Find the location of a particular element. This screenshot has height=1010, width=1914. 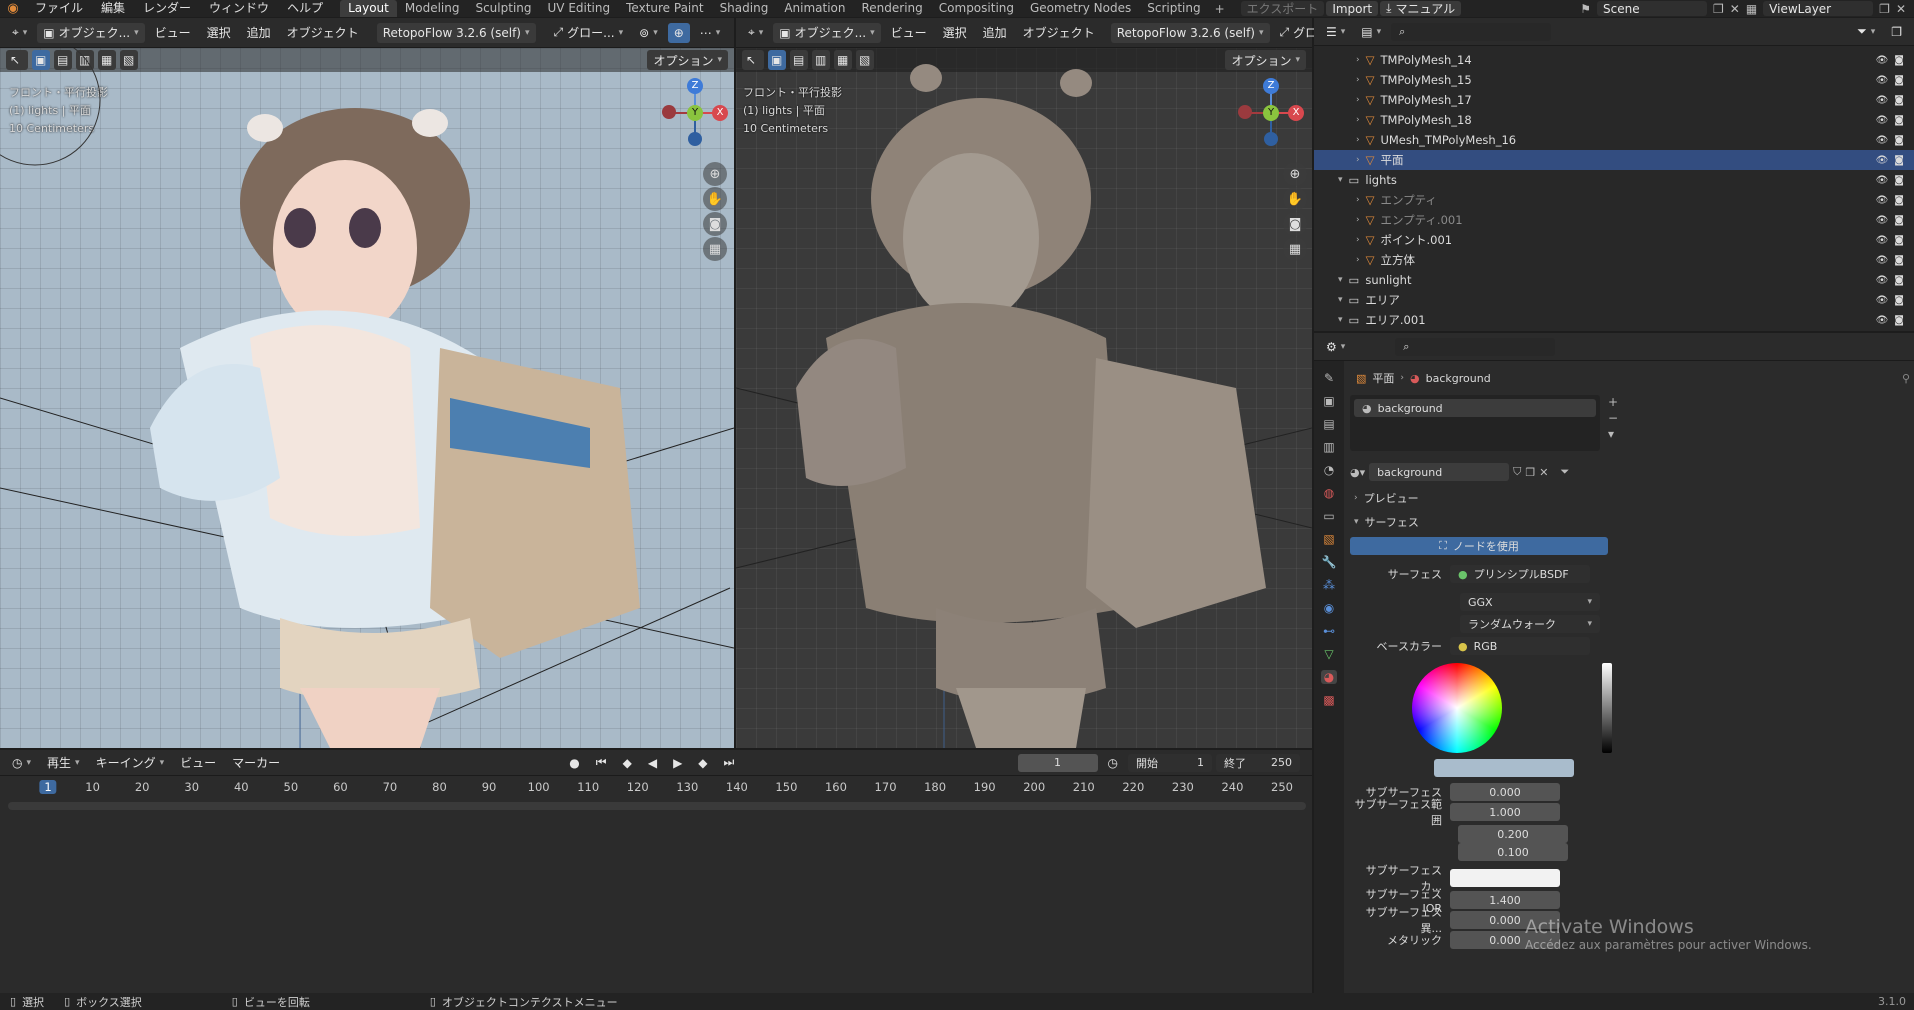

surface-section-header: ▾ サーフェス is located at coordinates (1480, 522).